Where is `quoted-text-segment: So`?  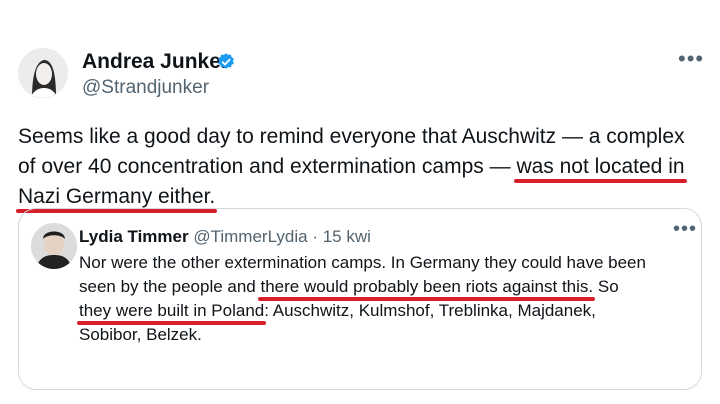
quoted-text-segment: So is located at coordinates (606, 286).